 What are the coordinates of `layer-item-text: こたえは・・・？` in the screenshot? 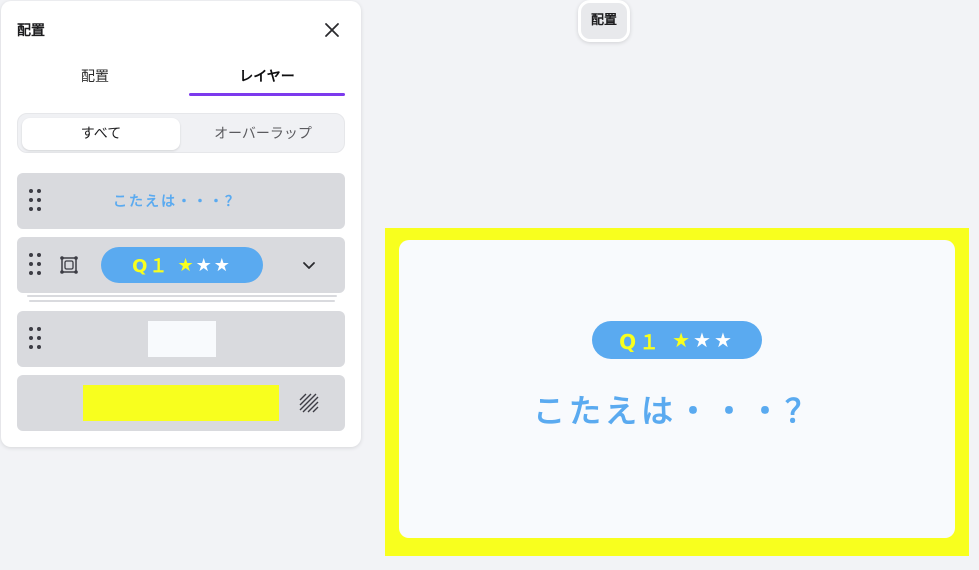 It's located at (181, 201).